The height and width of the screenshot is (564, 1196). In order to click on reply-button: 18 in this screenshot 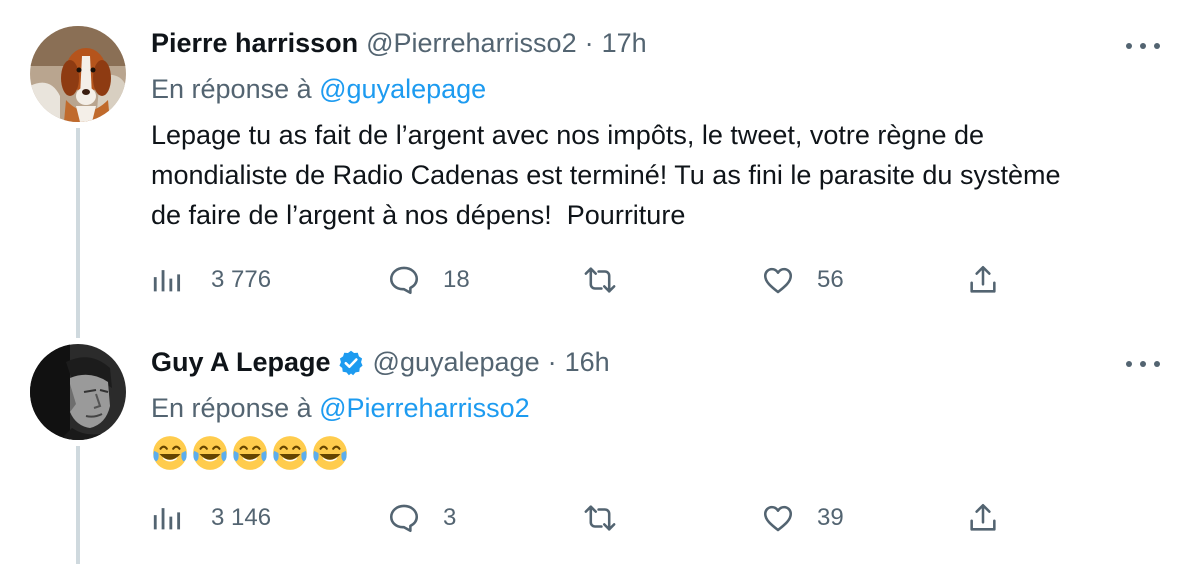, I will do `click(428, 280)`.